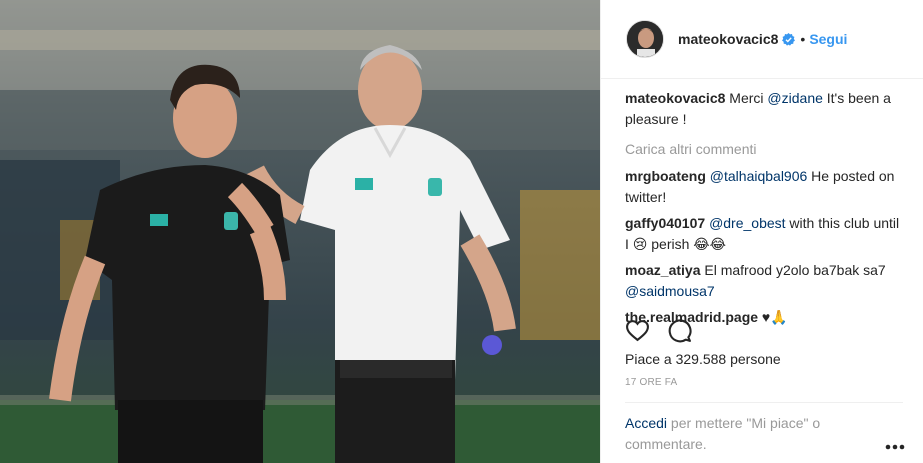 This screenshot has height=463, width=923. I want to click on comment-text: El mafrood y2olo ba7bak sa7, so click(795, 270).